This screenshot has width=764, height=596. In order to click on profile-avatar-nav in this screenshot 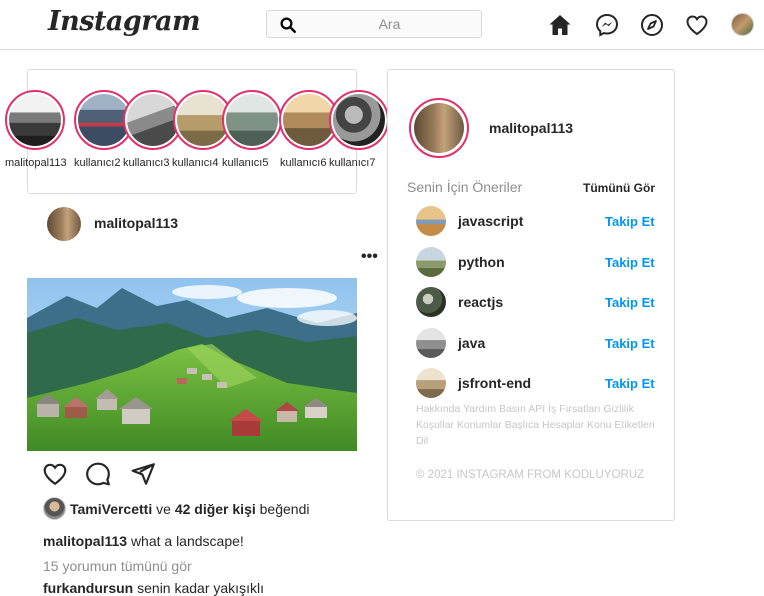, I will do `click(742, 24)`.